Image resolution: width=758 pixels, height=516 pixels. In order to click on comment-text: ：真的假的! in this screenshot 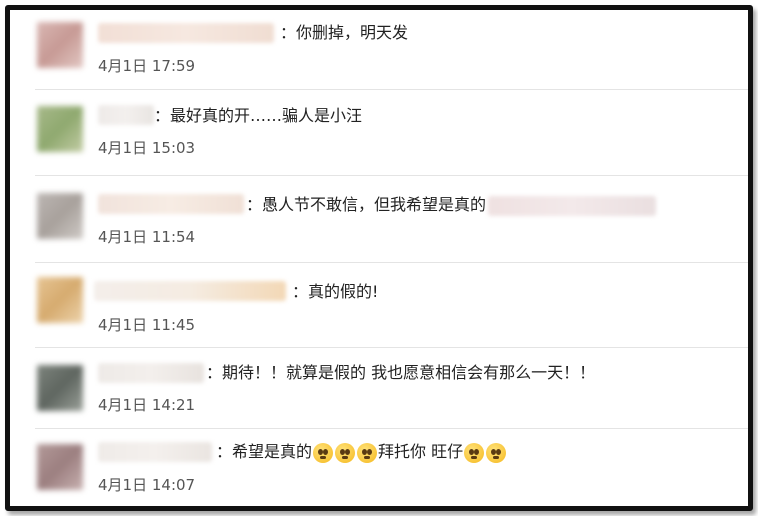, I will do `click(335, 291)`.